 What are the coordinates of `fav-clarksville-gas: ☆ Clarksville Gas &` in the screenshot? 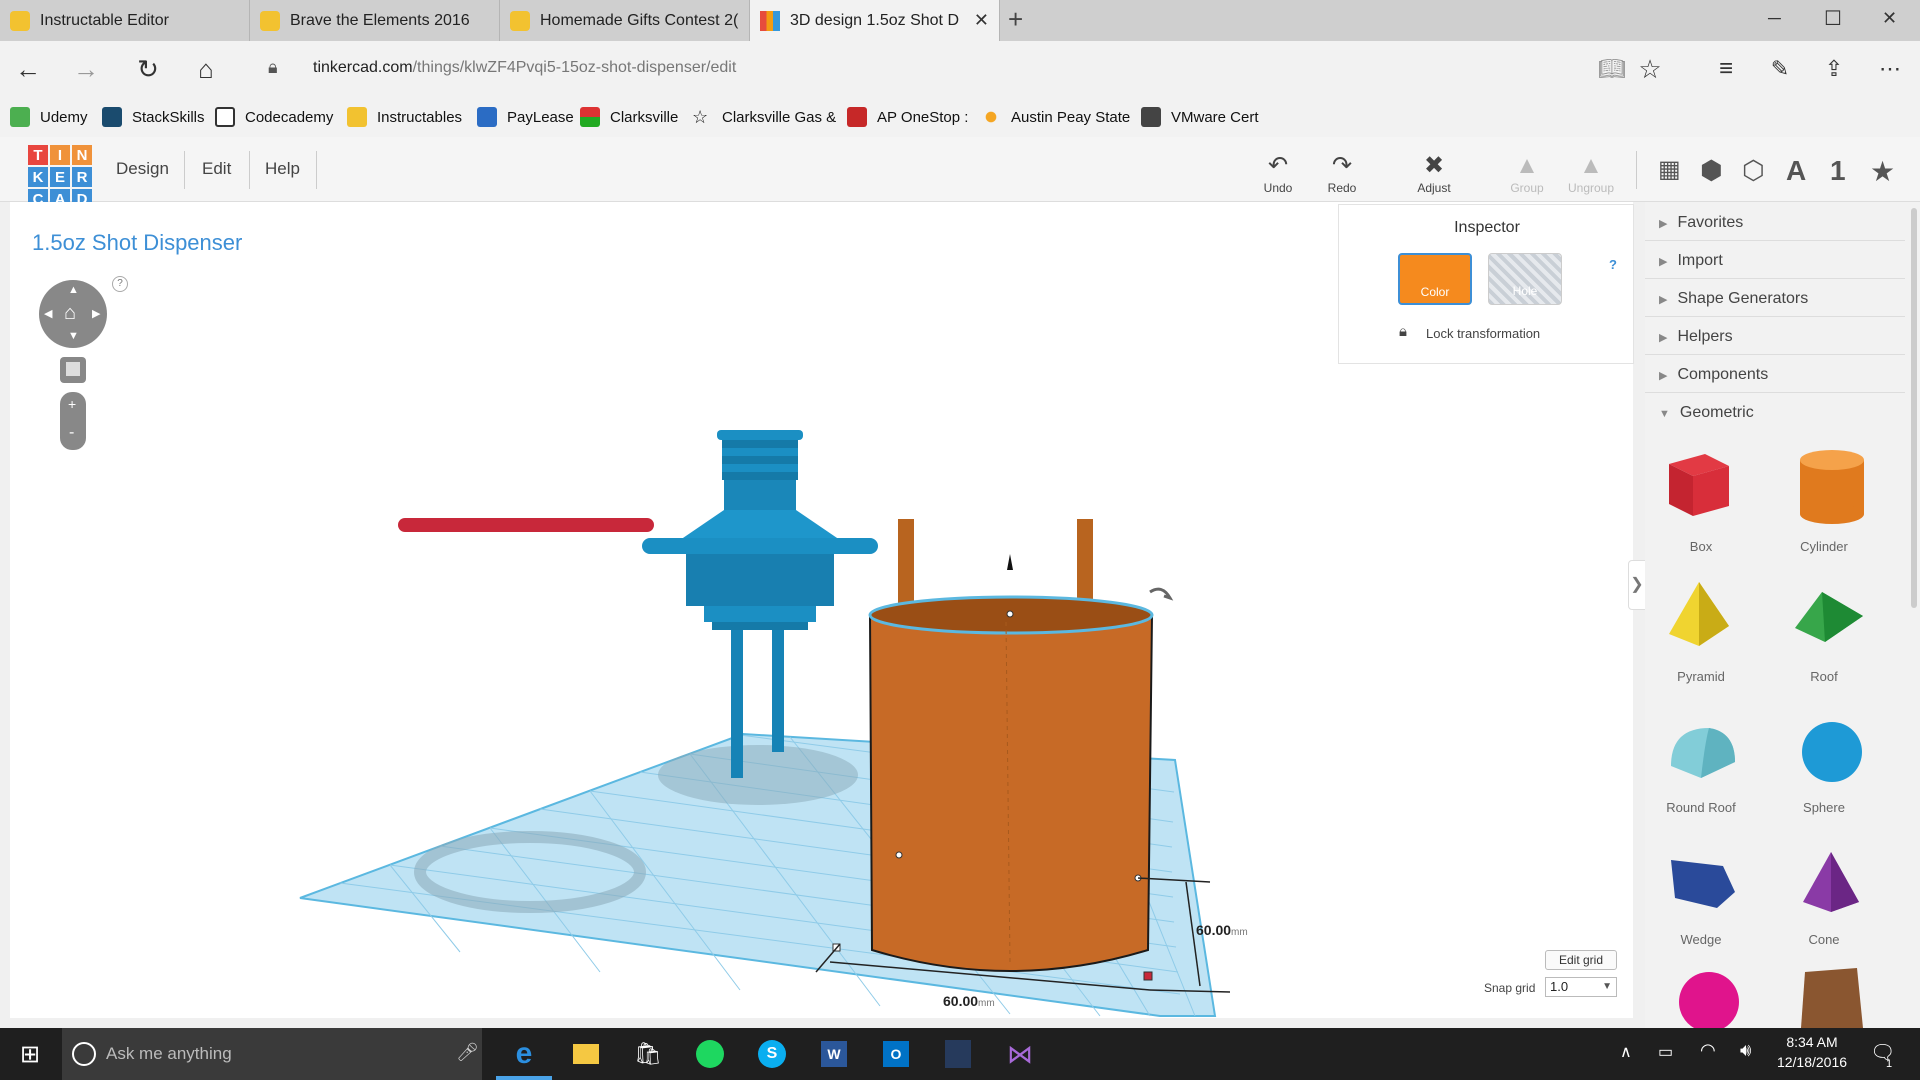 It's located at (764, 117).